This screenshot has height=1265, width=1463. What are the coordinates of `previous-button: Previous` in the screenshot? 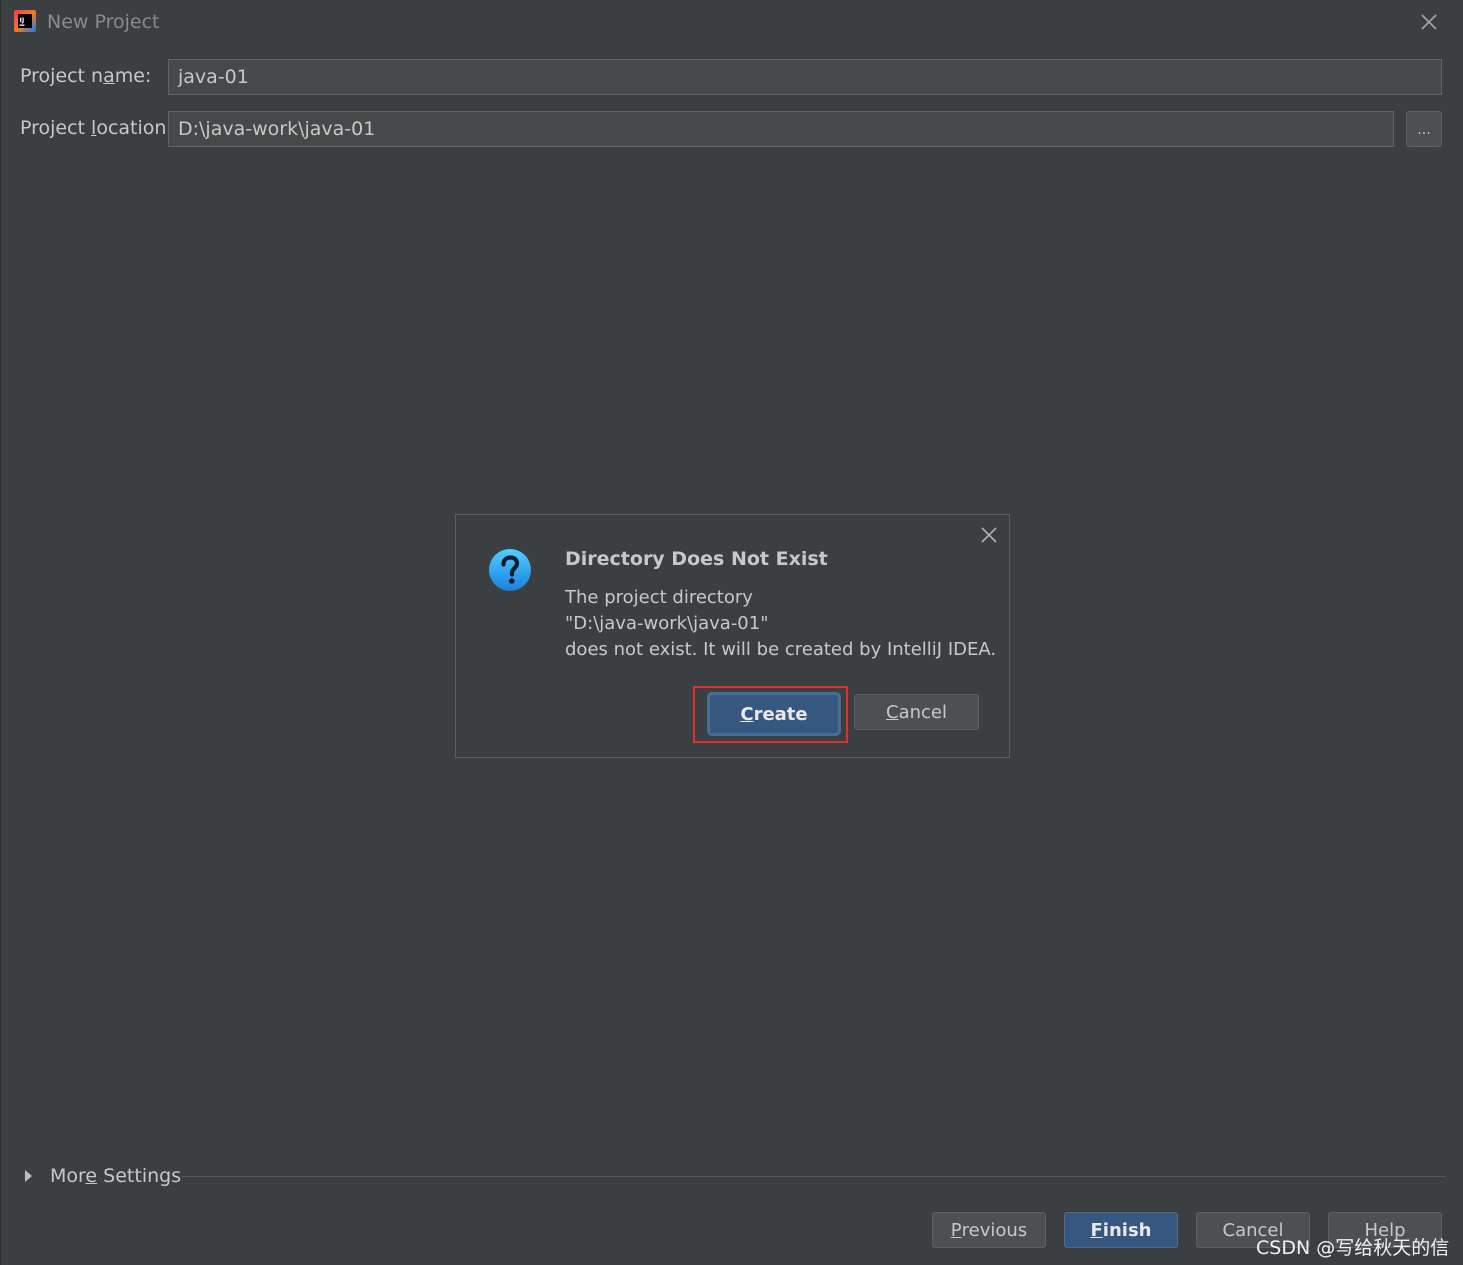 It's located at (989, 1230).